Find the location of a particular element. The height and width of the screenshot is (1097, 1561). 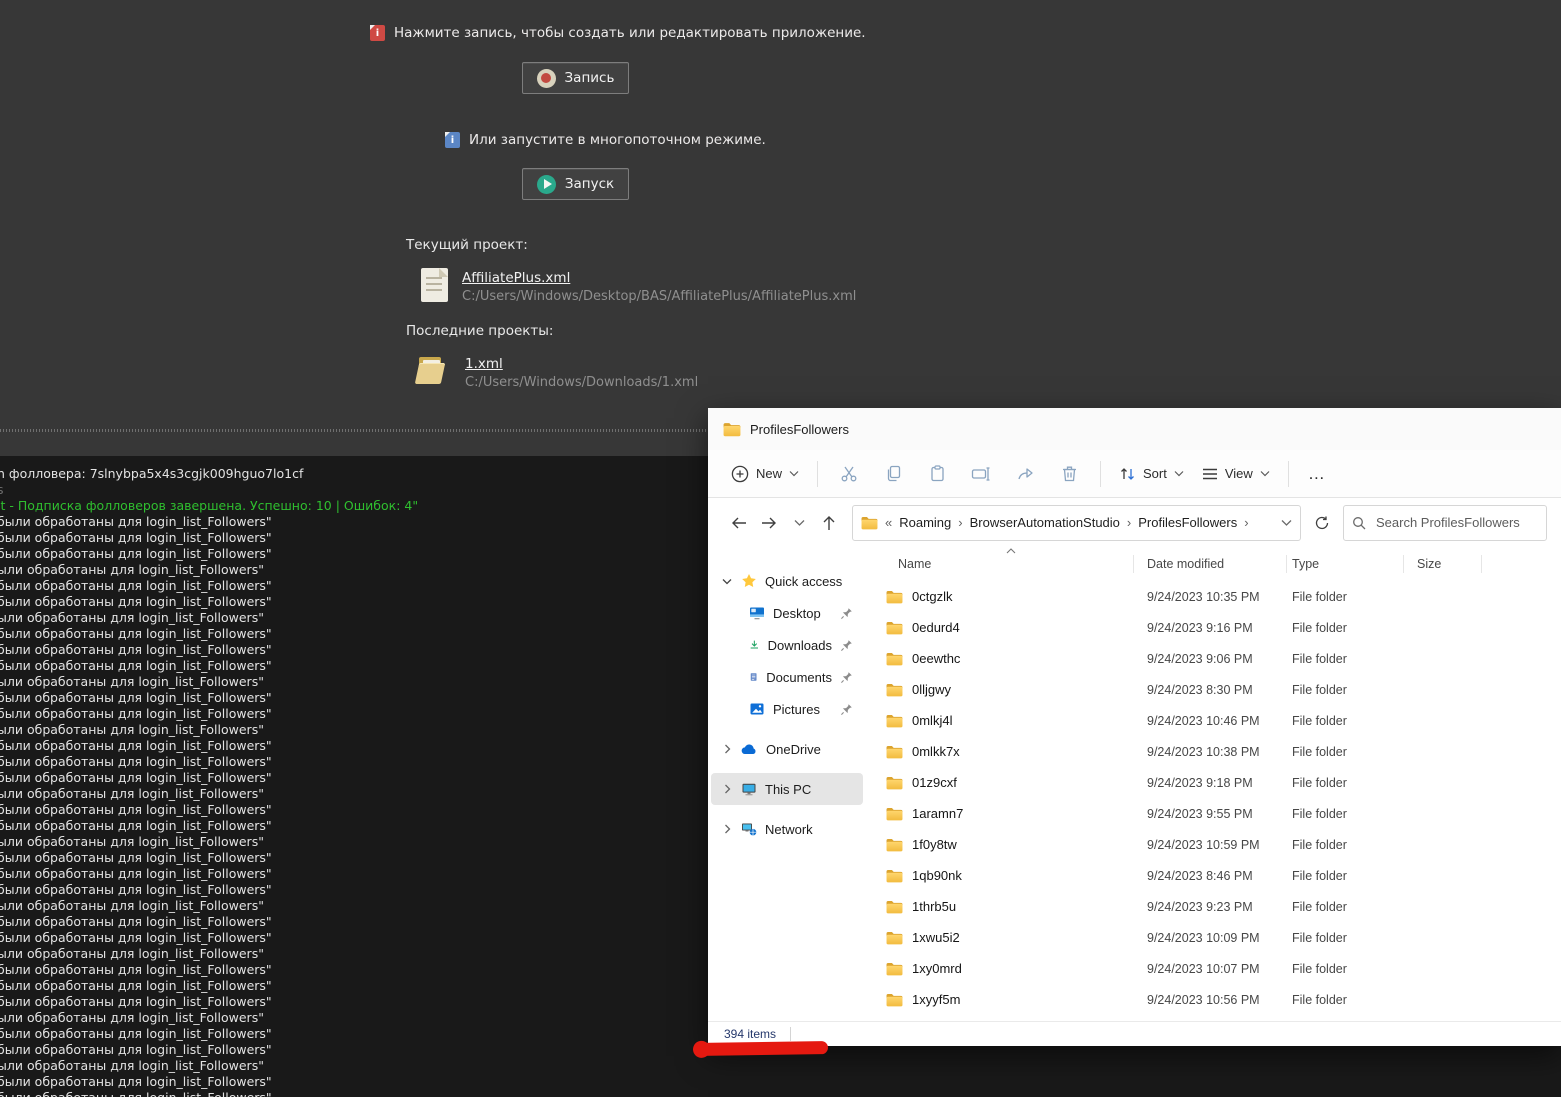

log-line: ыли обработаны для login_list_Followers" is located at coordinates (132, 841).